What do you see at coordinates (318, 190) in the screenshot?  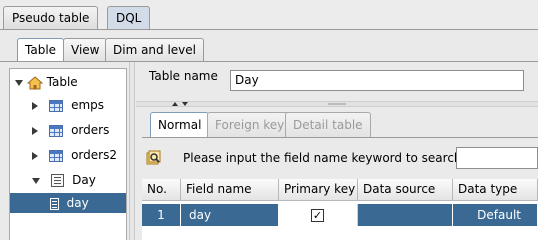 I see `column-header-primary-key: Primary key` at bounding box center [318, 190].